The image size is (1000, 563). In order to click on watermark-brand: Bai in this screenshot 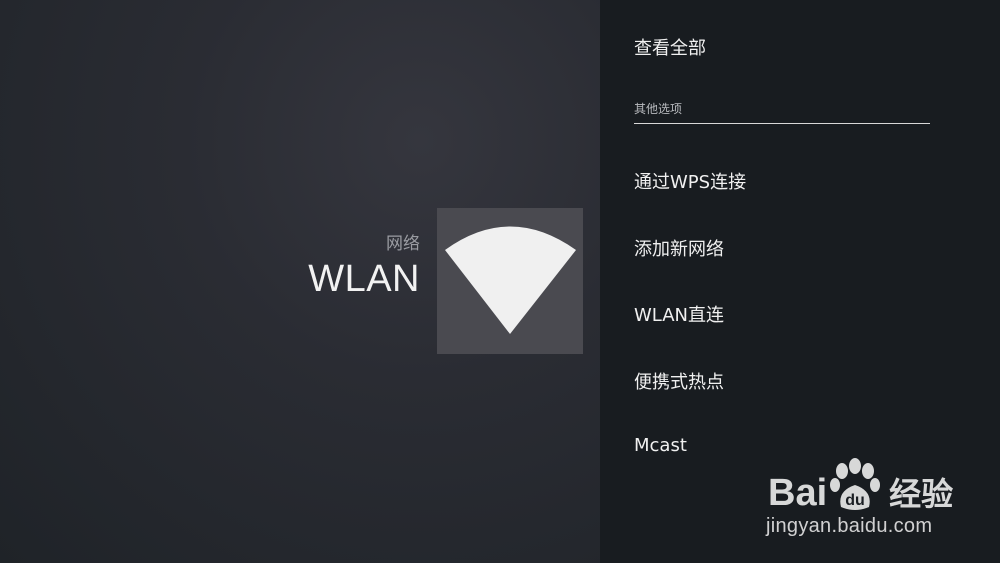, I will do `click(798, 493)`.